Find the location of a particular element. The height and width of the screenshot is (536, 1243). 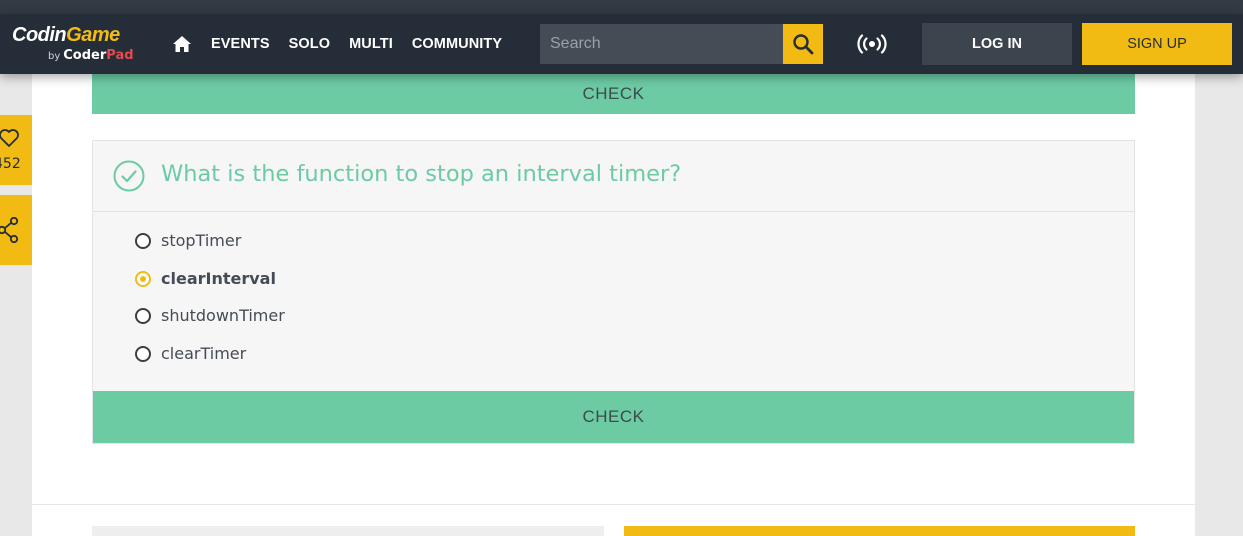

live-broadcast-icon is located at coordinates (872, 44).